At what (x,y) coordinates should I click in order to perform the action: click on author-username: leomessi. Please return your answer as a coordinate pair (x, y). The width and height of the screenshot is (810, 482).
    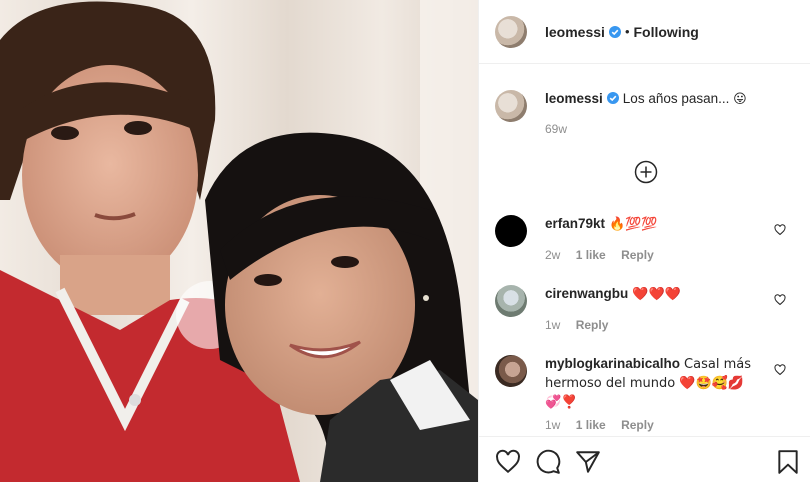
    Looking at the image, I should click on (575, 32).